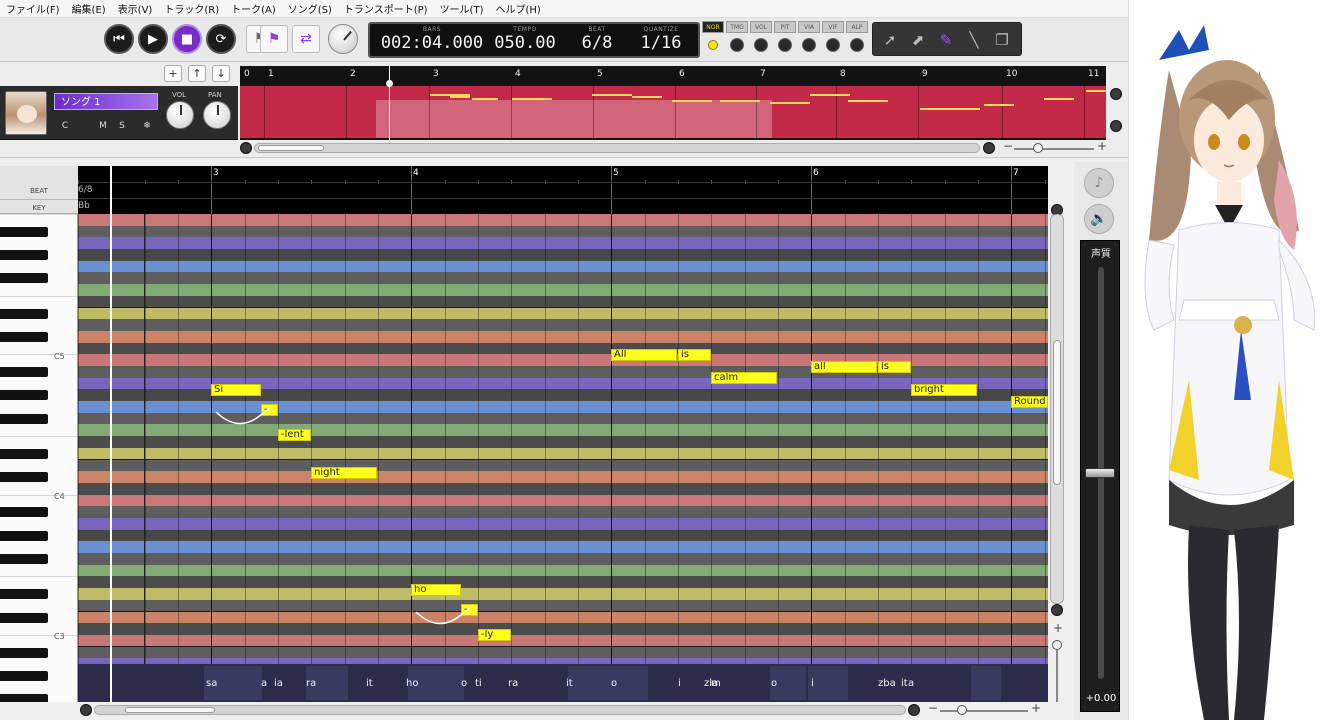 The width and height of the screenshot is (1320, 720). Describe the element at coordinates (253, 8) in the screenshot. I see `menu-talk: トーク(A)` at that location.